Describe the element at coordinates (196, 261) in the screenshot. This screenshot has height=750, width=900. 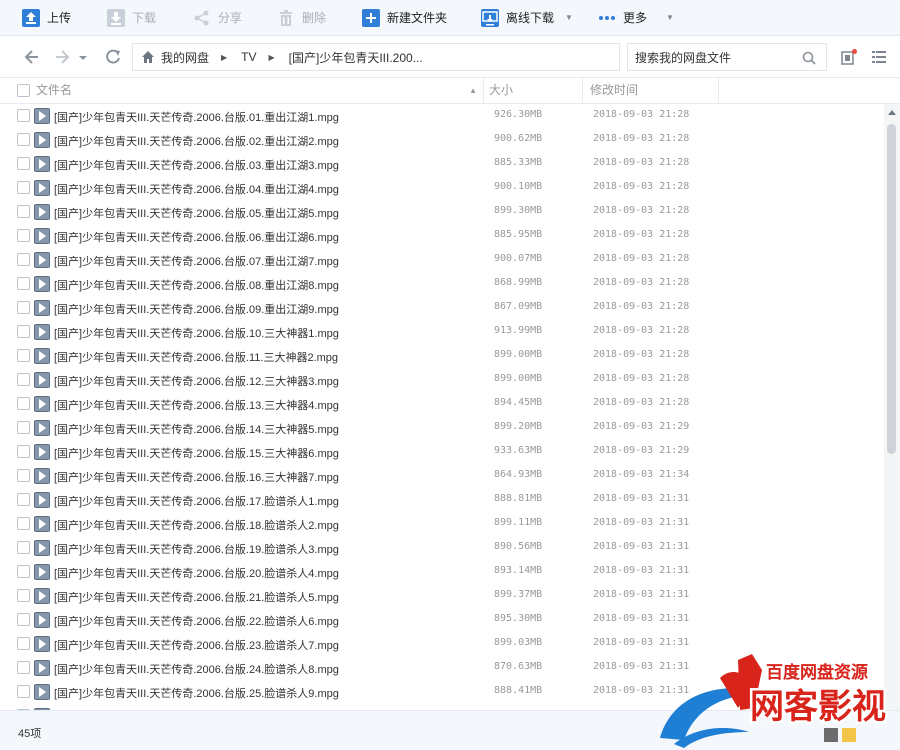
I see `file-name: [国产]少年包青天III.天芒传奇.2006.台版.07.重出江湖7.mpg` at that location.